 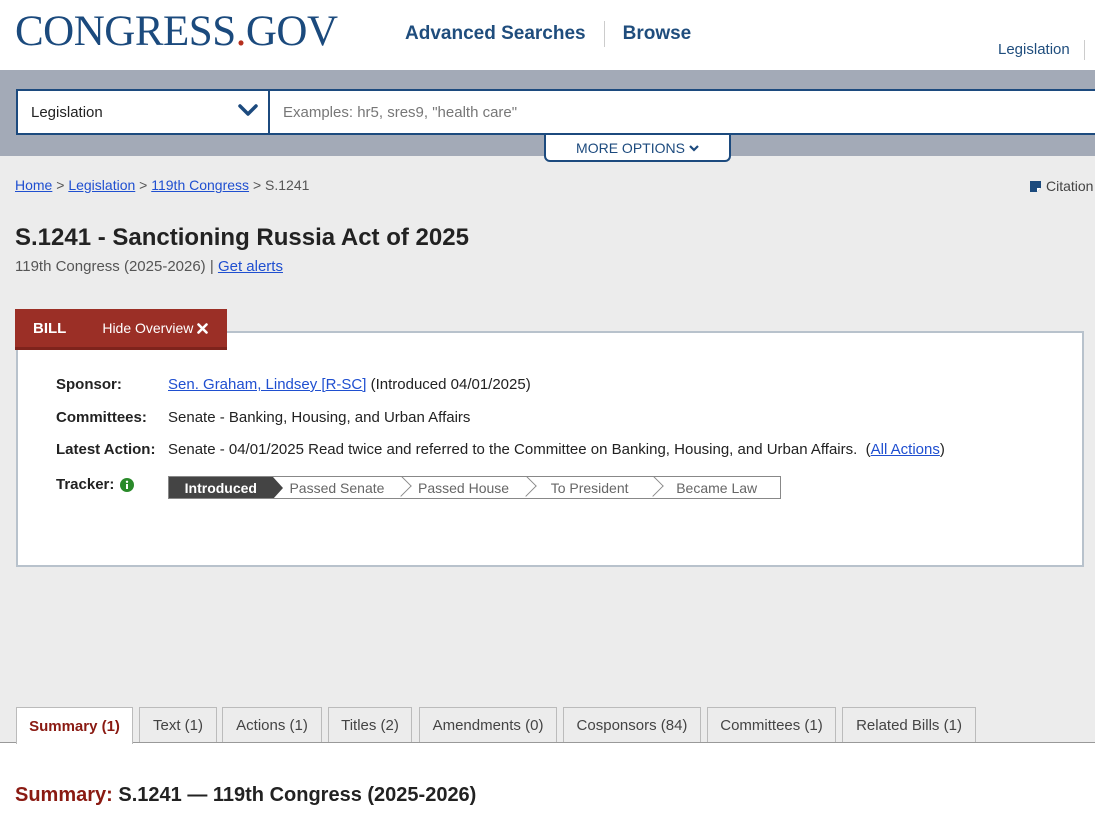 I want to click on search-band: Legislation MORE OPTIONS, so click(x=547, y=116).